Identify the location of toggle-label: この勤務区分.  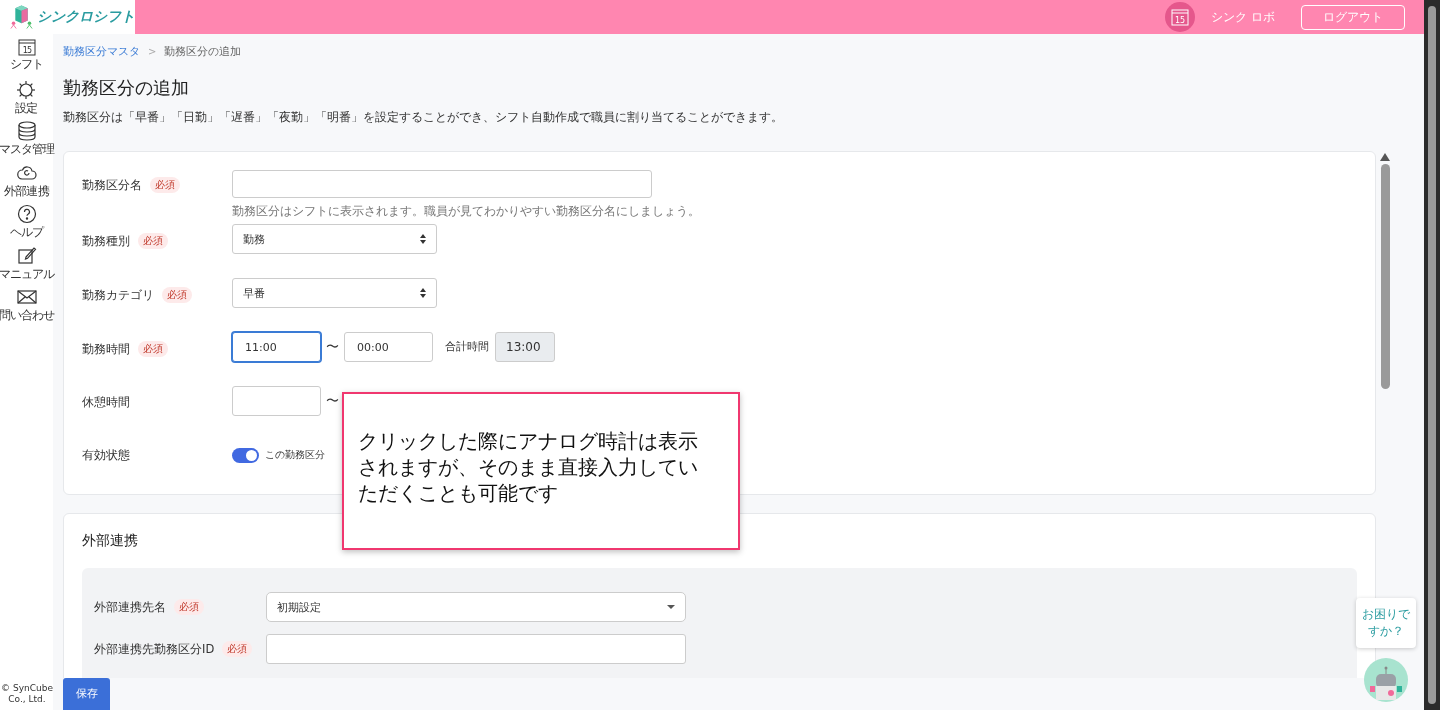
(295, 455).